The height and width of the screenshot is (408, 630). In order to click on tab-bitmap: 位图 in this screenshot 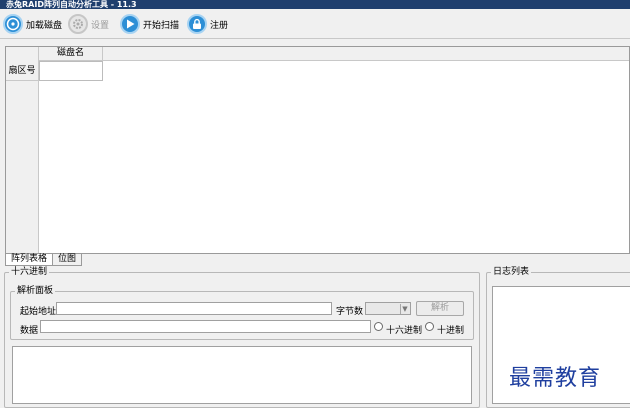, I will do `click(67, 260)`.